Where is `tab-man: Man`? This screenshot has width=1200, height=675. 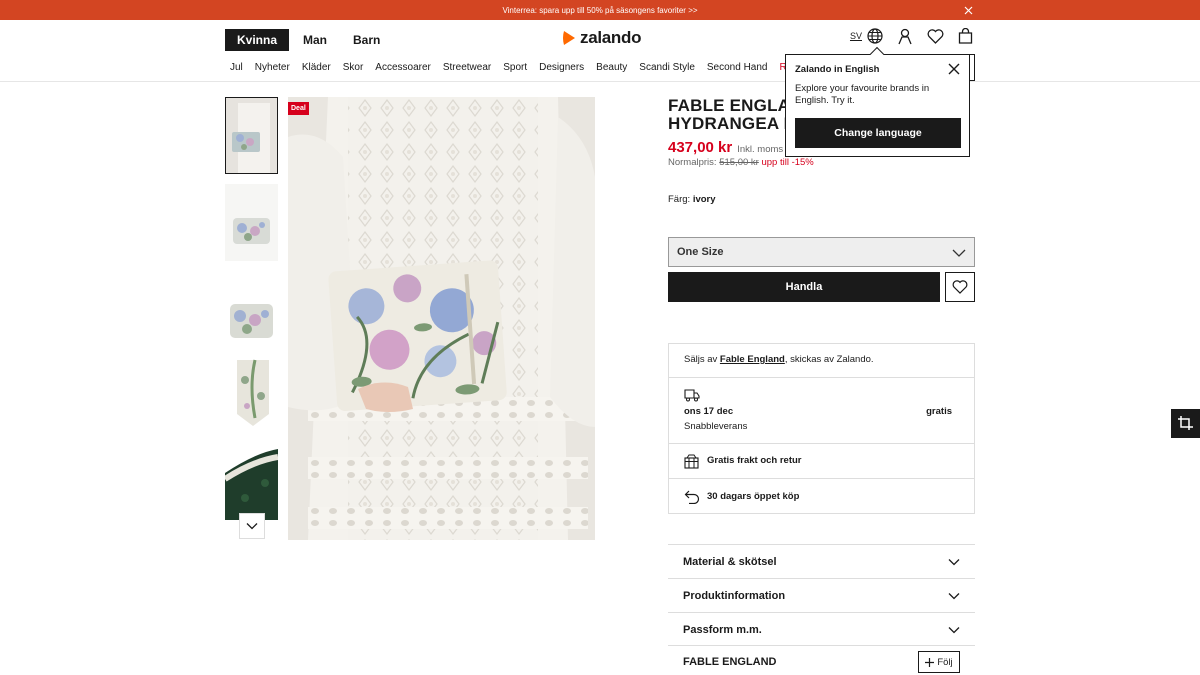
tab-man: Man is located at coordinates (315, 40).